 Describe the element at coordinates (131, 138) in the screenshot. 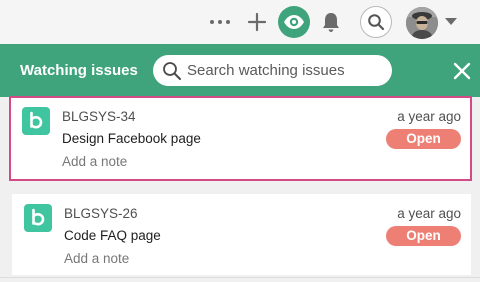

I see `issue-summary: Design Facebook page` at that location.